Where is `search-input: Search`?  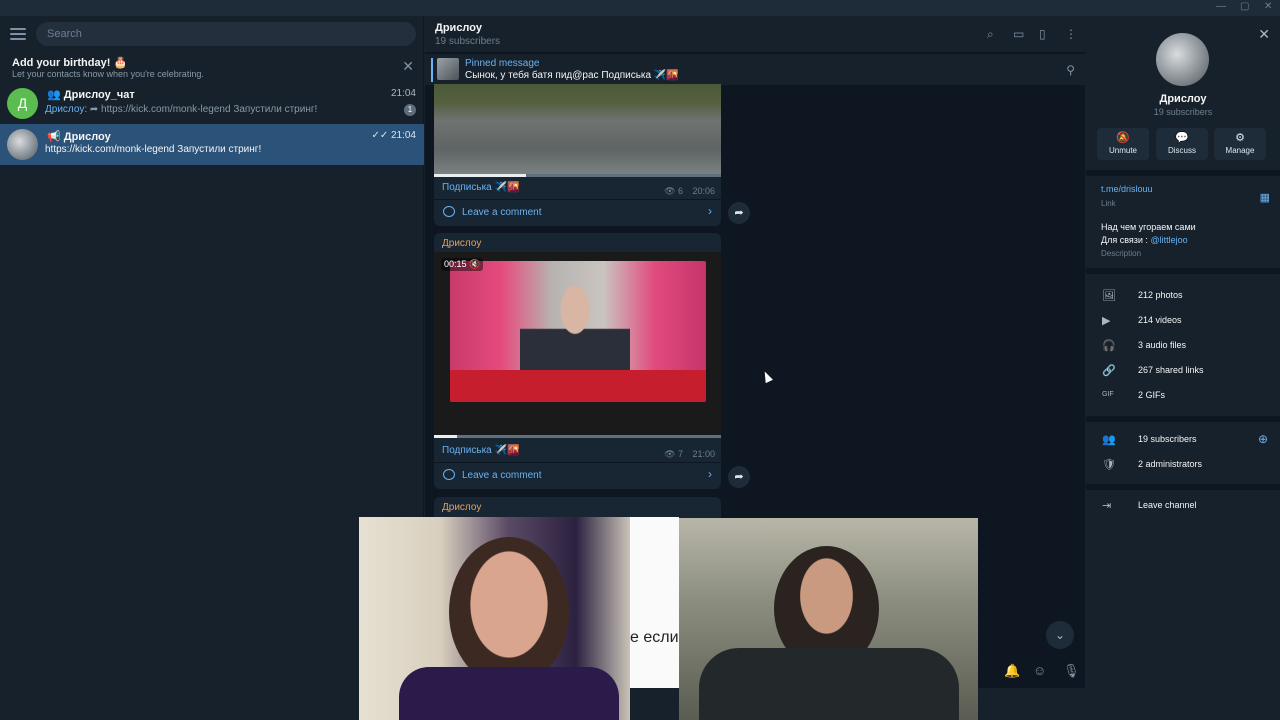 search-input: Search is located at coordinates (226, 34).